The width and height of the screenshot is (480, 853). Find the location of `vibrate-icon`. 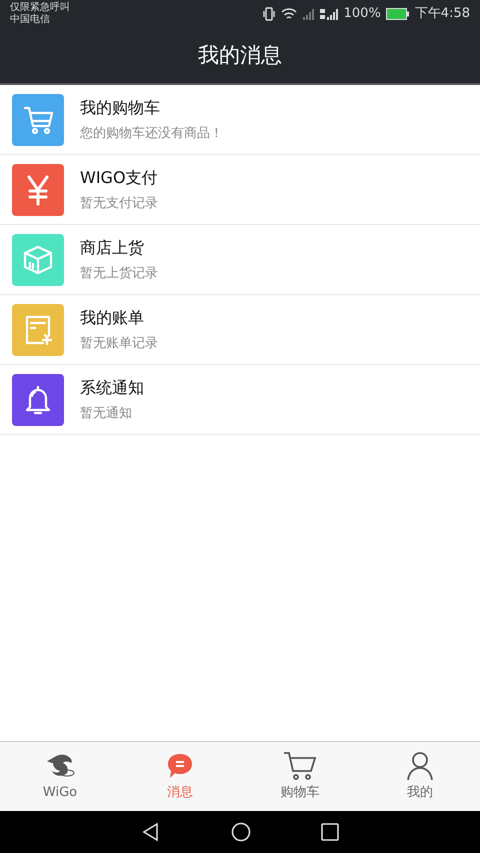

vibrate-icon is located at coordinates (269, 14).